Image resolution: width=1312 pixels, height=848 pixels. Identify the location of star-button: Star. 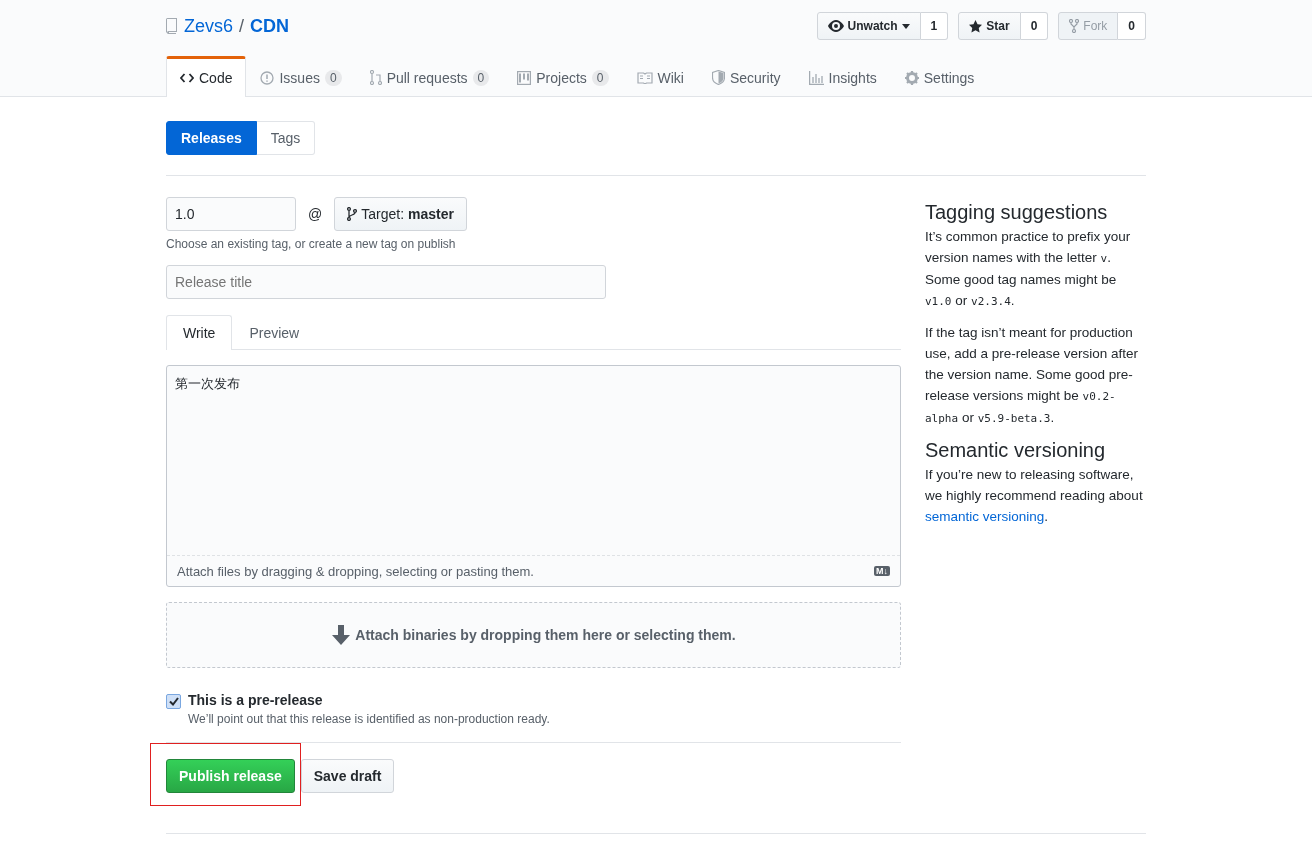
(989, 26).